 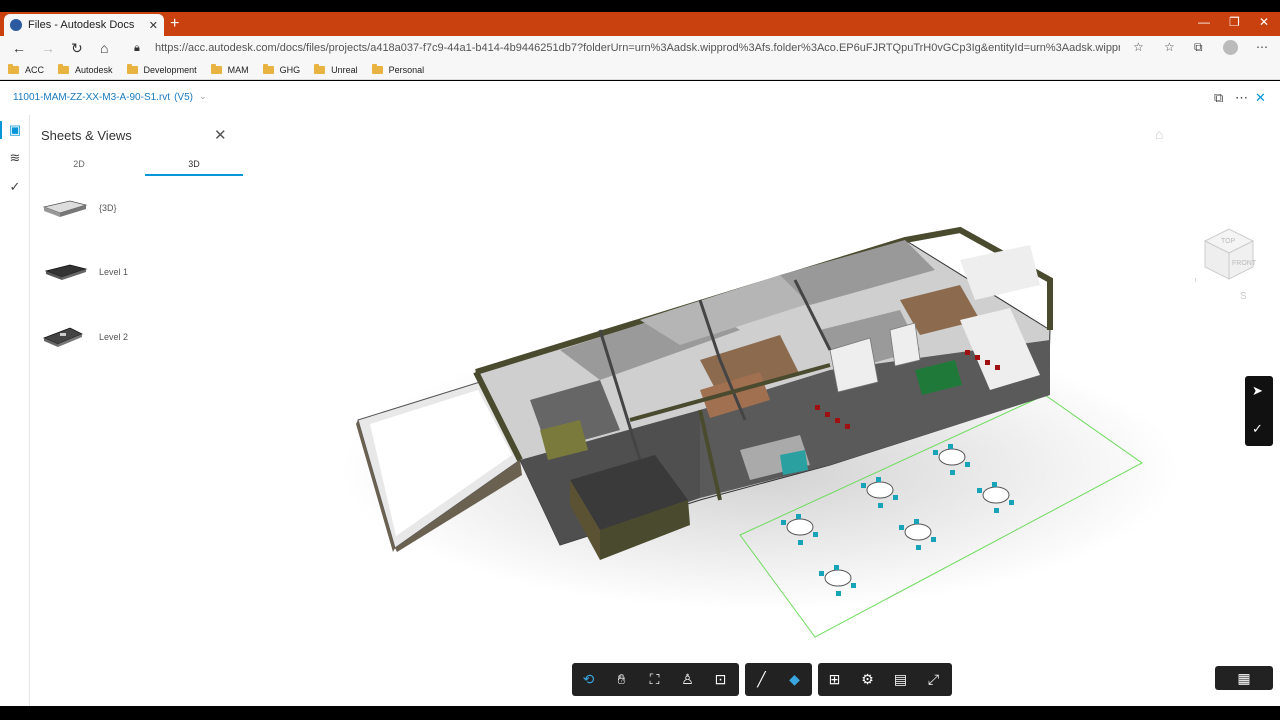 I want to click on pan-icon: ✋︎, so click(x=621, y=679).